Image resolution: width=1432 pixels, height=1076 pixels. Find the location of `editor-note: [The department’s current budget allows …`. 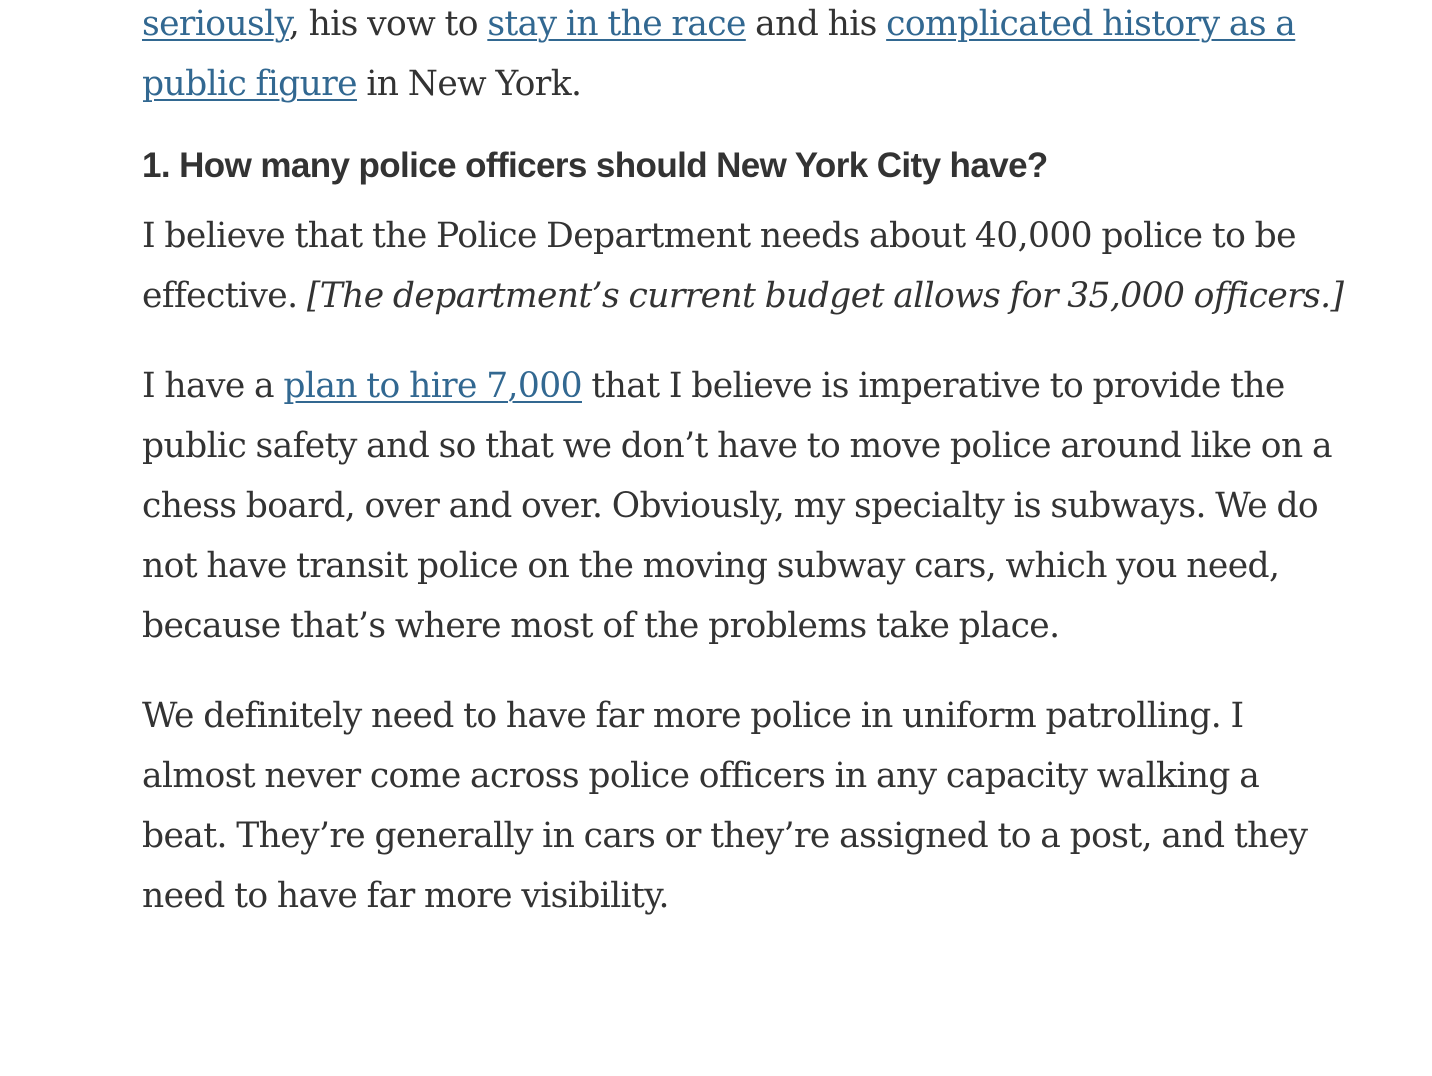

editor-note: [The department’s current budget allows … is located at coordinates (825, 296).